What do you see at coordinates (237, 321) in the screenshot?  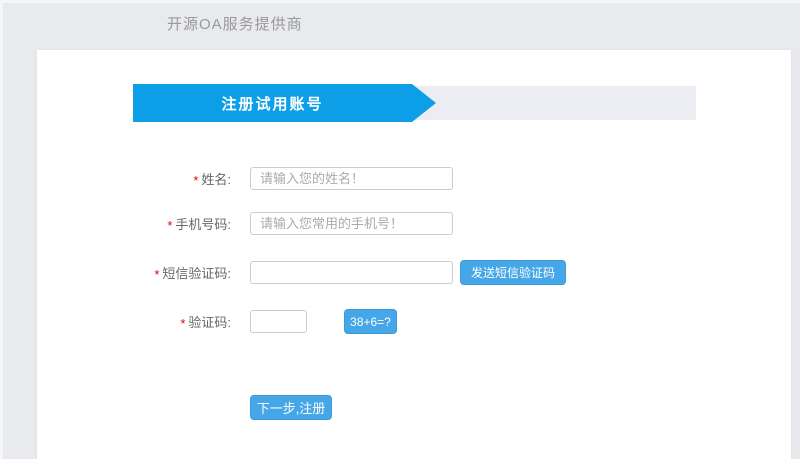 I see `captcha-field-row: * 验证码: 38+6=?` at bounding box center [237, 321].